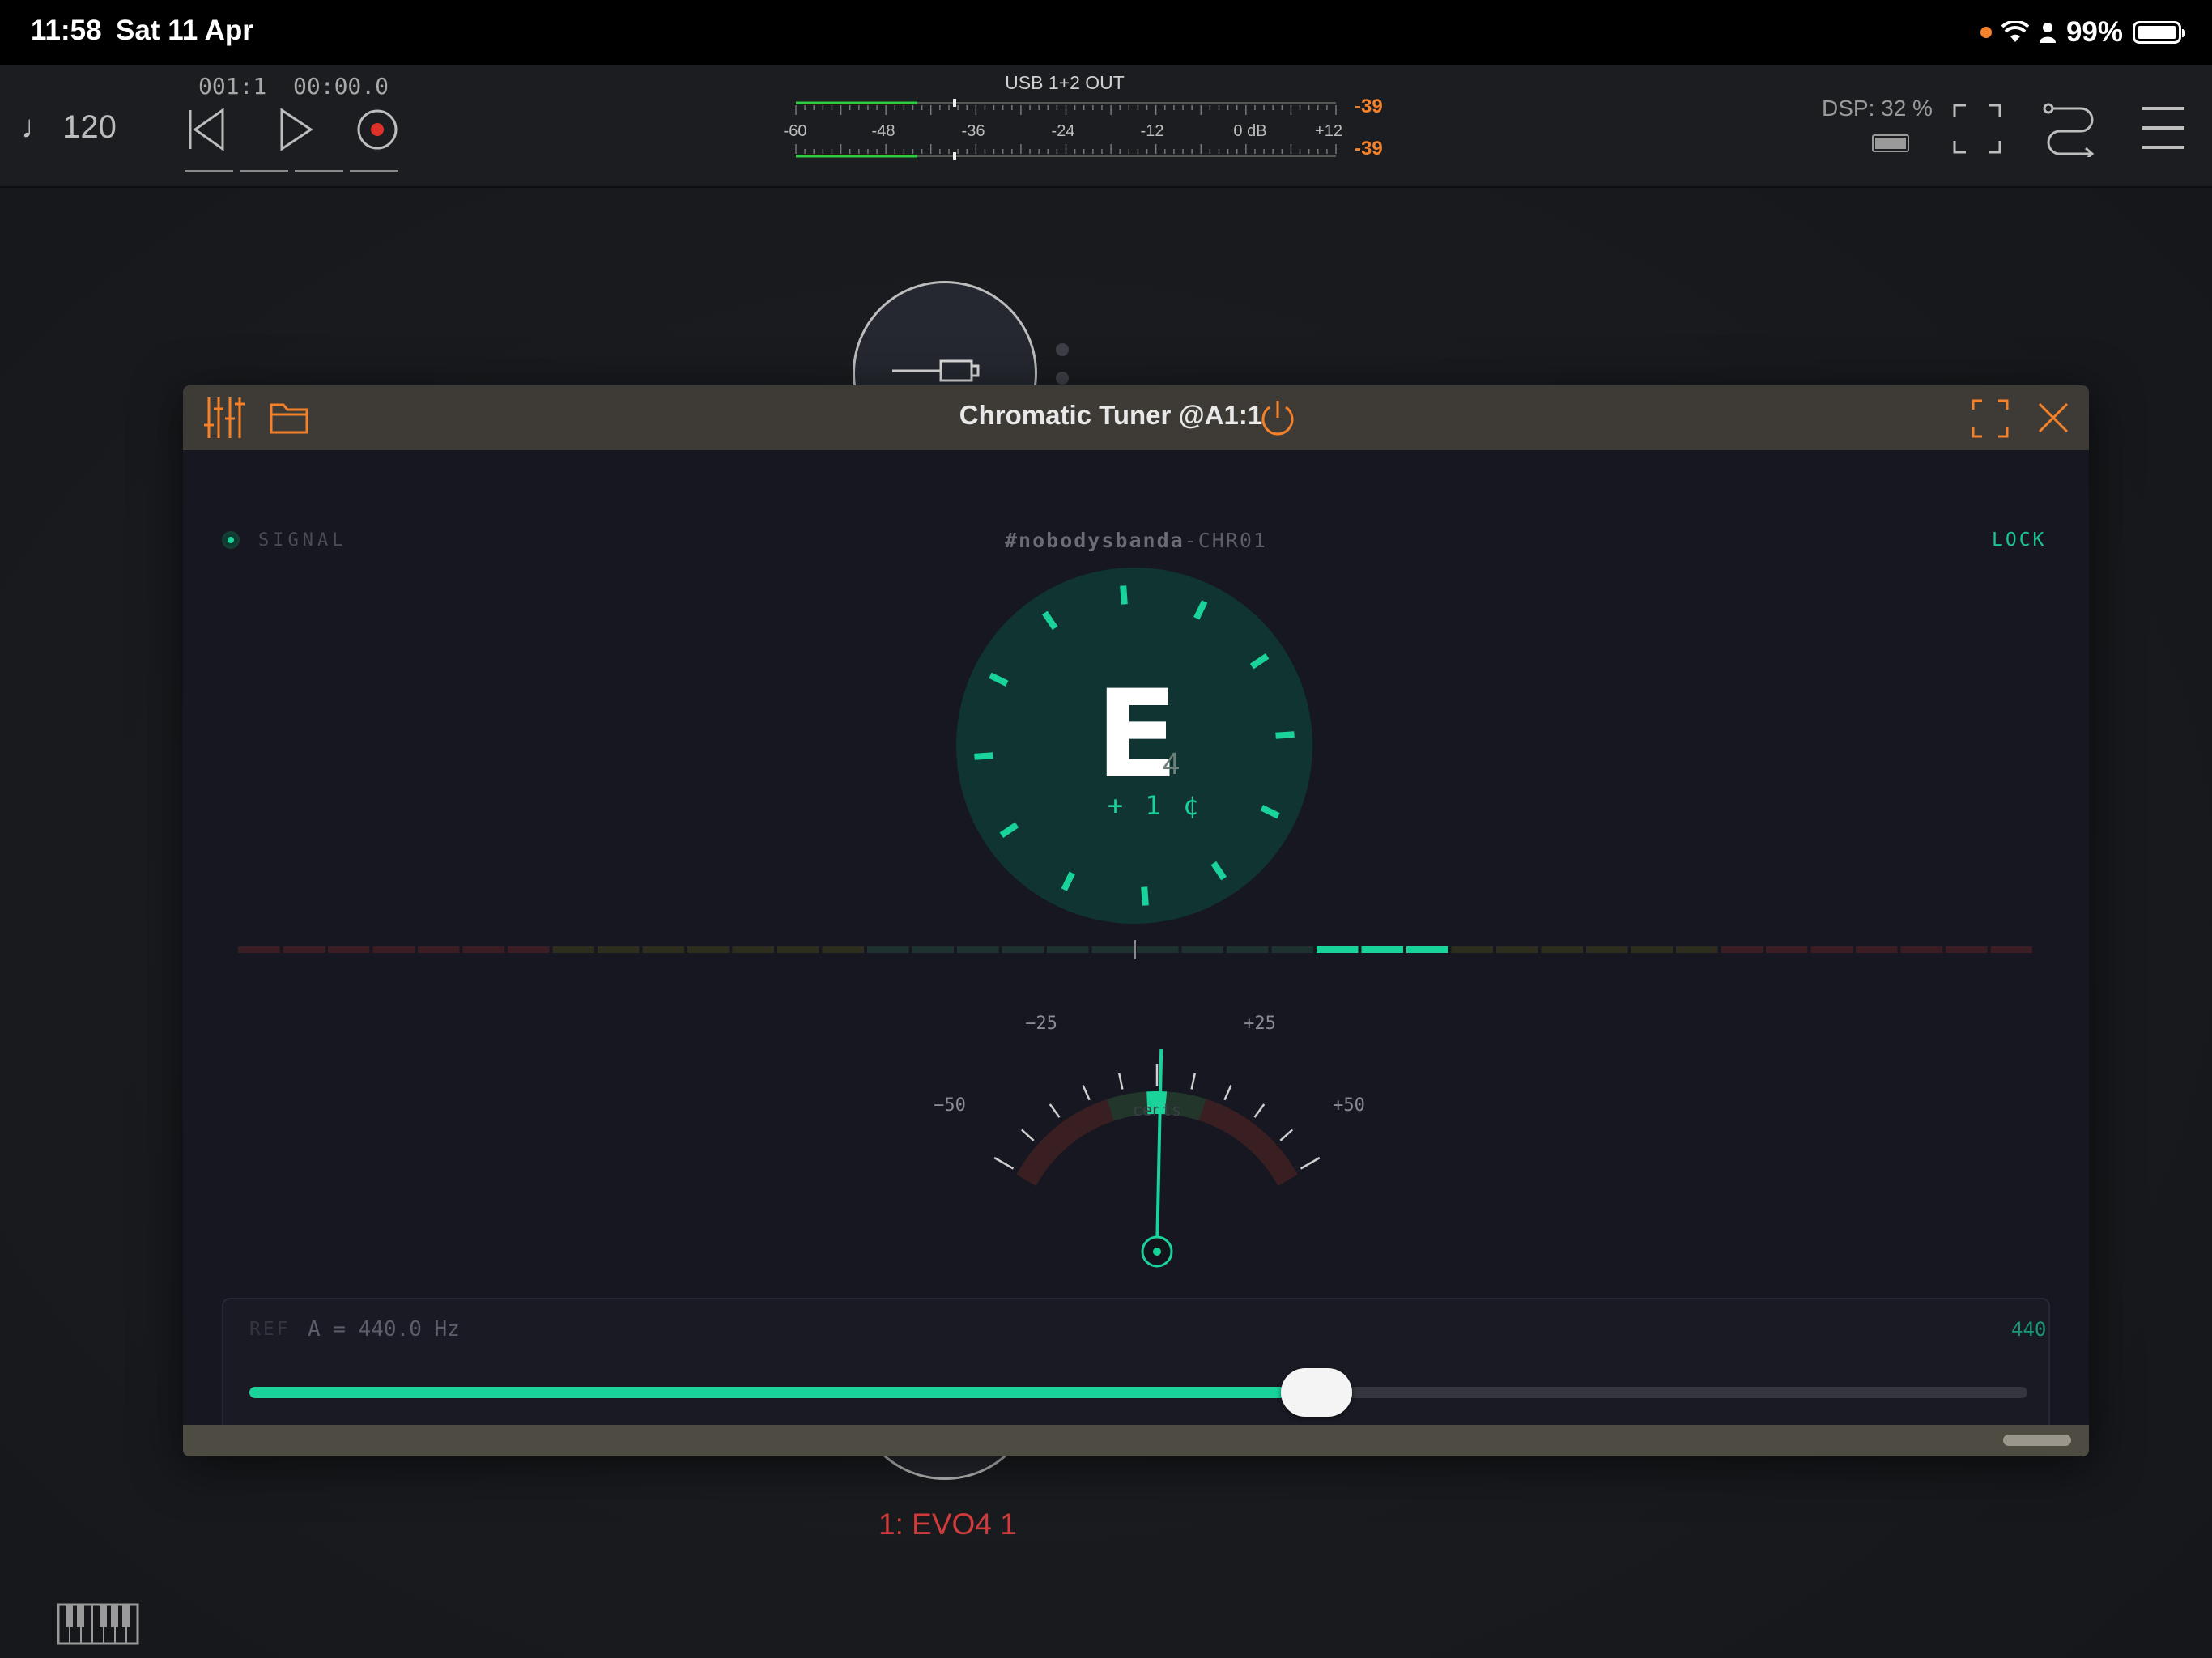 The height and width of the screenshot is (1658, 2212). Describe the element at coordinates (2015, 31) in the screenshot. I see `wifi-icon` at that location.